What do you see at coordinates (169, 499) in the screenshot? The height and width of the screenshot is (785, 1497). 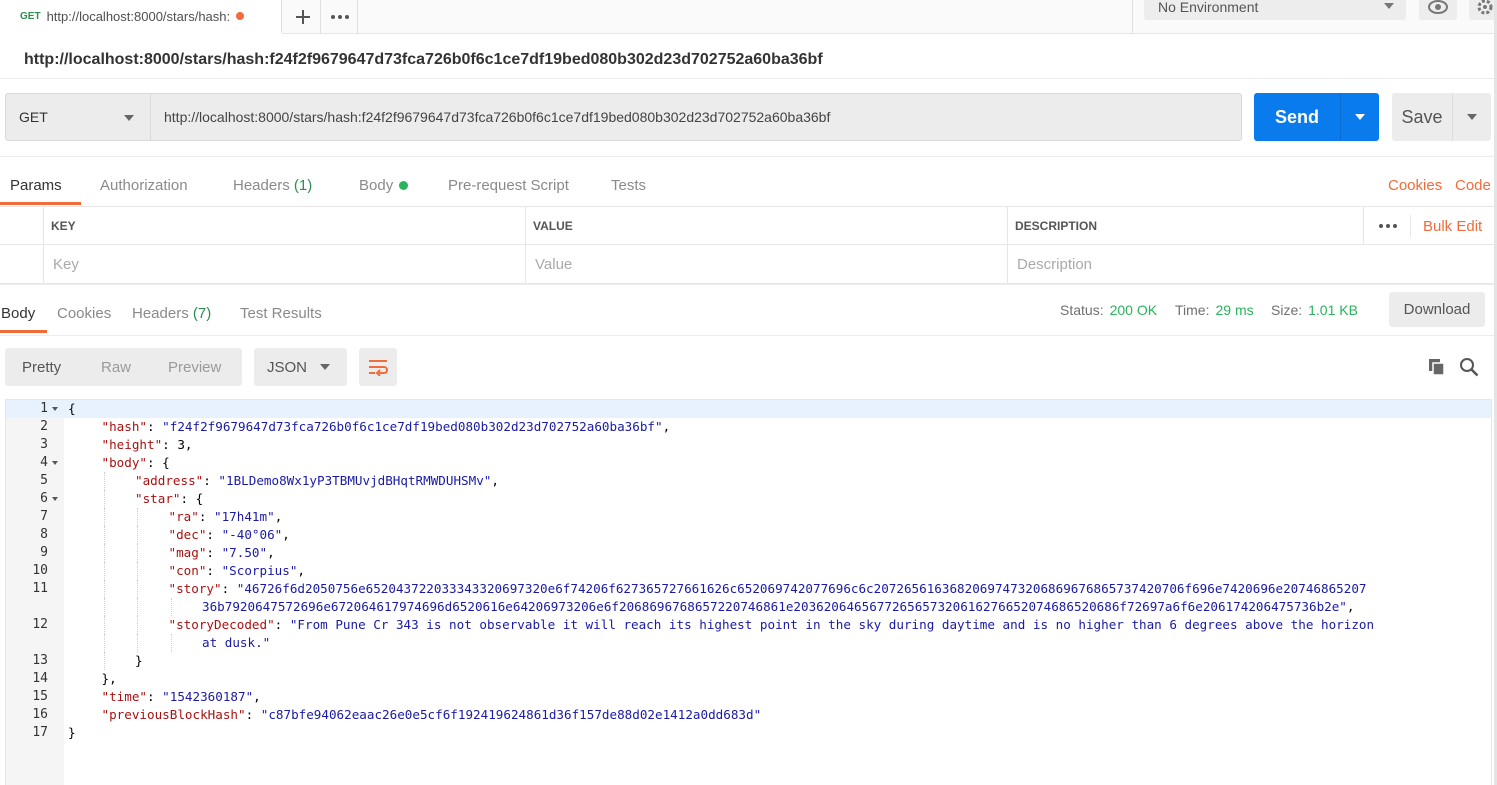 I see `code-text: "star": {` at bounding box center [169, 499].